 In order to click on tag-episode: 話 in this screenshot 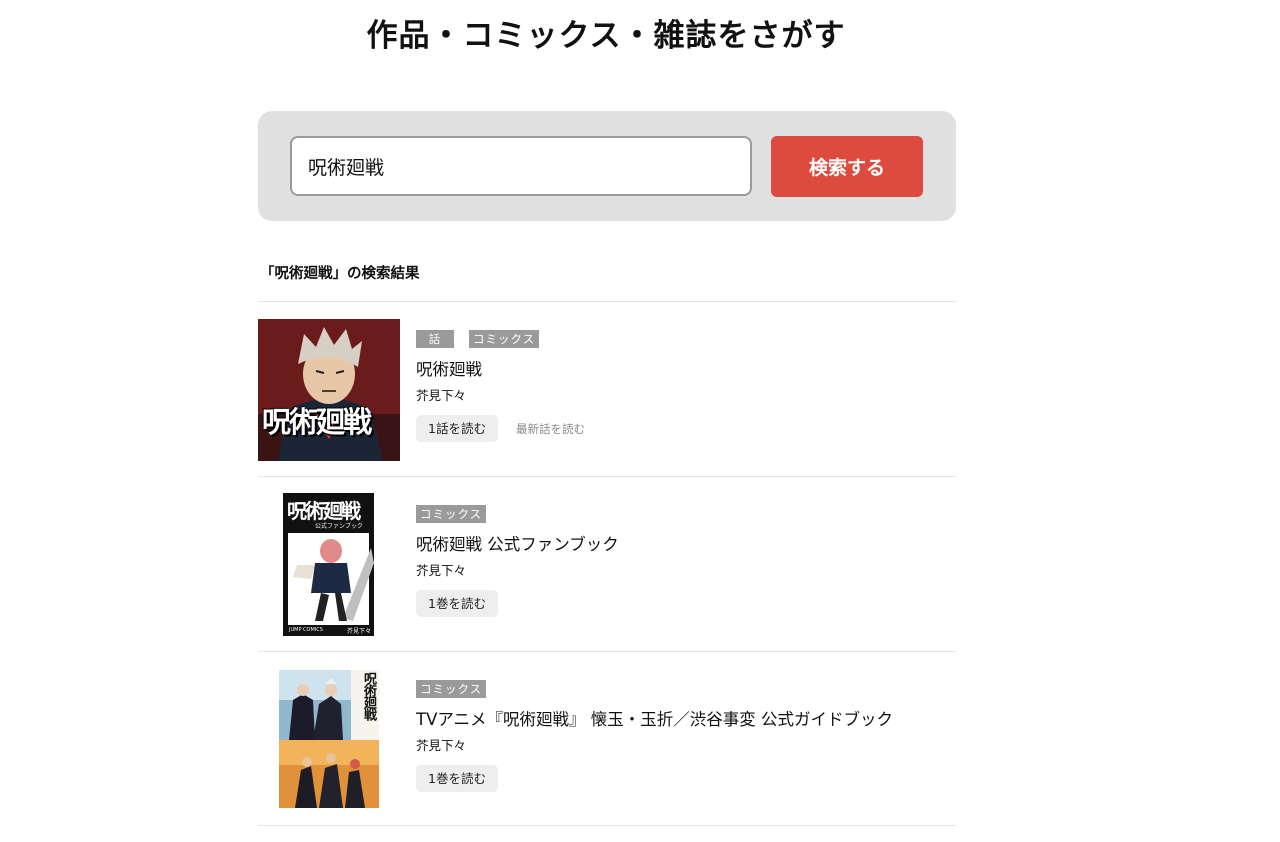, I will do `click(435, 339)`.